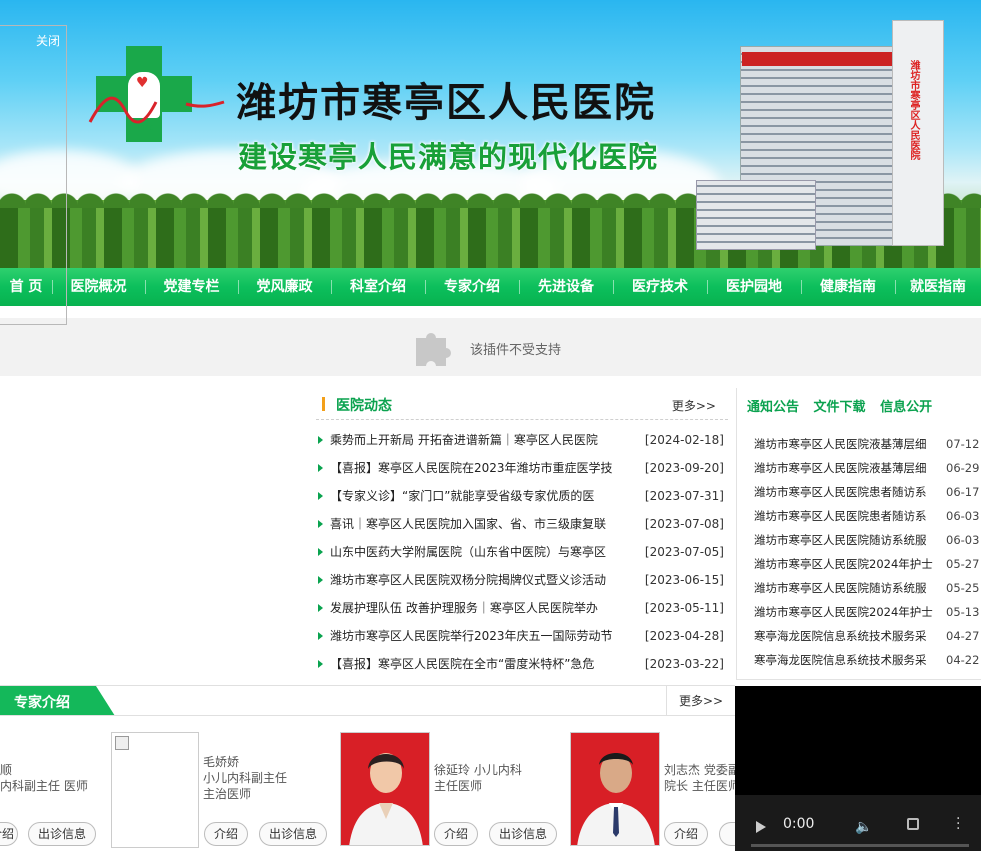 This screenshot has width=981, height=851. Describe the element at coordinates (858, 768) in the screenshot. I see `video-player: 0:00 🔈 · · ·` at that location.